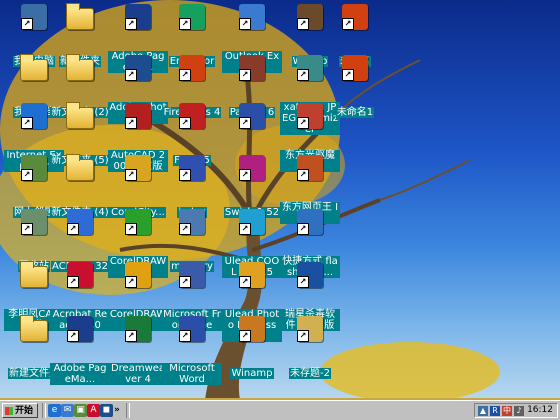 The width and height of the screenshot is (560, 420). What do you see at coordinates (67, 410) in the screenshot?
I see `outlook-quicklaunch-icon: ✉` at bounding box center [67, 410].